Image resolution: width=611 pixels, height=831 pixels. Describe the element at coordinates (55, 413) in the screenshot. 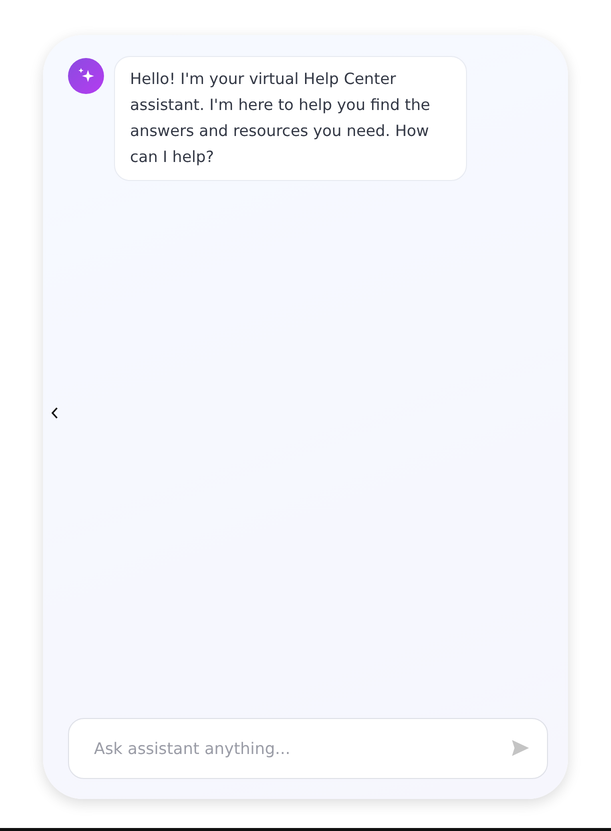

I see `chevron-left-icon` at that location.